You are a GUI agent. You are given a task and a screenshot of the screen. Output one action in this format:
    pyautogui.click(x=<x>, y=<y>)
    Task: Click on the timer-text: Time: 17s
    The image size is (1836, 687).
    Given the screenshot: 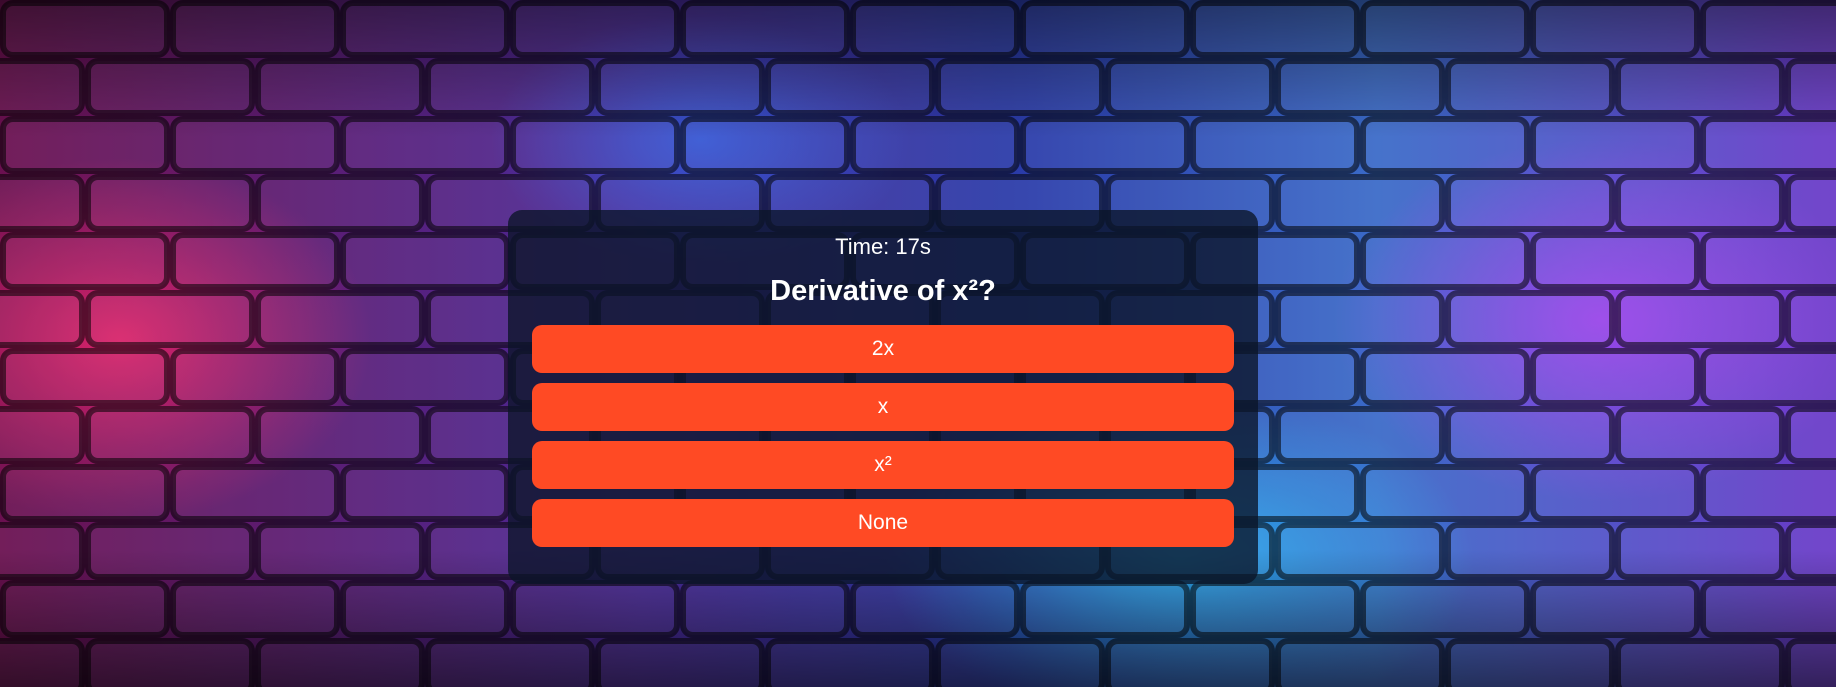 What is the action you would take?
    pyautogui.click(x=883, y=246)
    